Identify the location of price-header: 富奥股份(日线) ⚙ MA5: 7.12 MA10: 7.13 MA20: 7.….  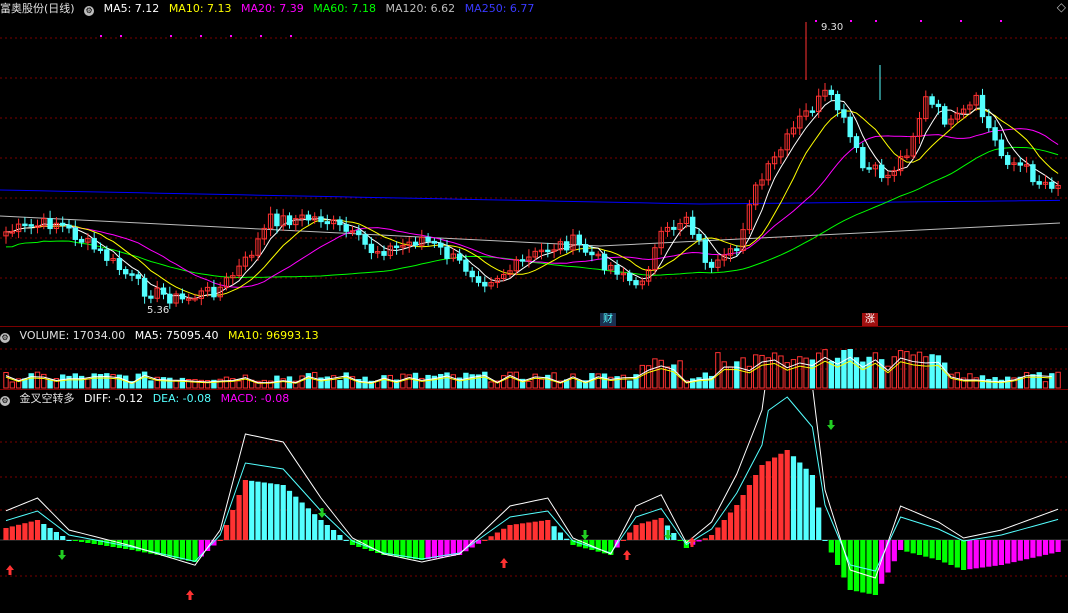
(270, 9).